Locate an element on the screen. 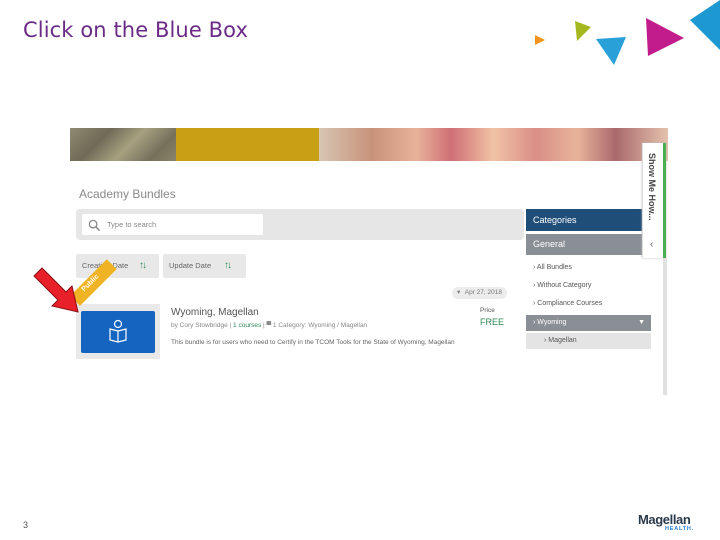 The width and height of the screenshot is (720, 540). logo-sub: HEALTH. is located at coordinates (680, 529).